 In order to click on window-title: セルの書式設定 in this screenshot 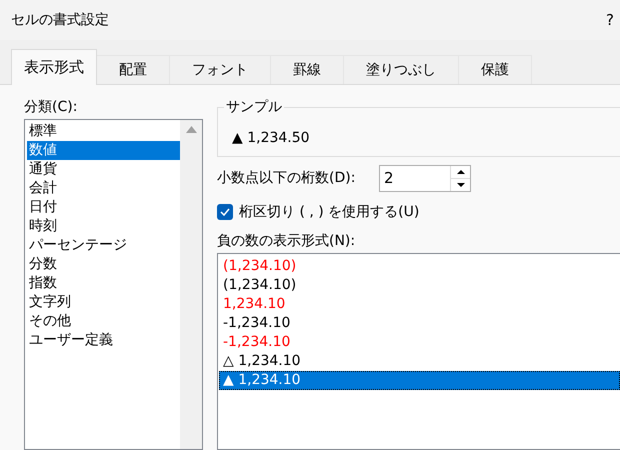, I will do `click(60, 20)`.